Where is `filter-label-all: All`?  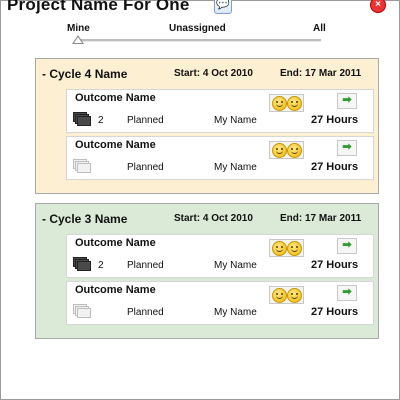
filter-label-all: All is located at coordinates (319, 28).